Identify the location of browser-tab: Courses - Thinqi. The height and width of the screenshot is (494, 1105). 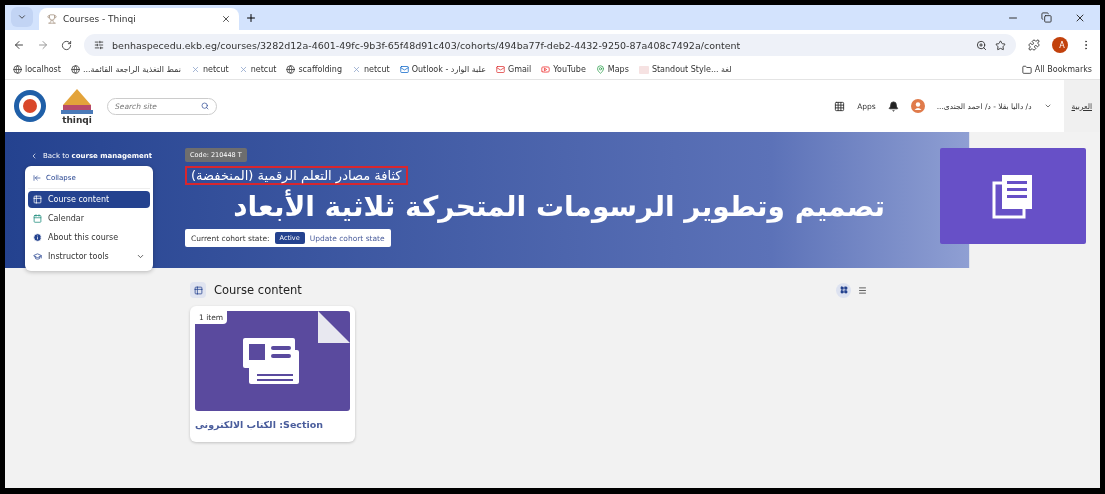
(139, 19).